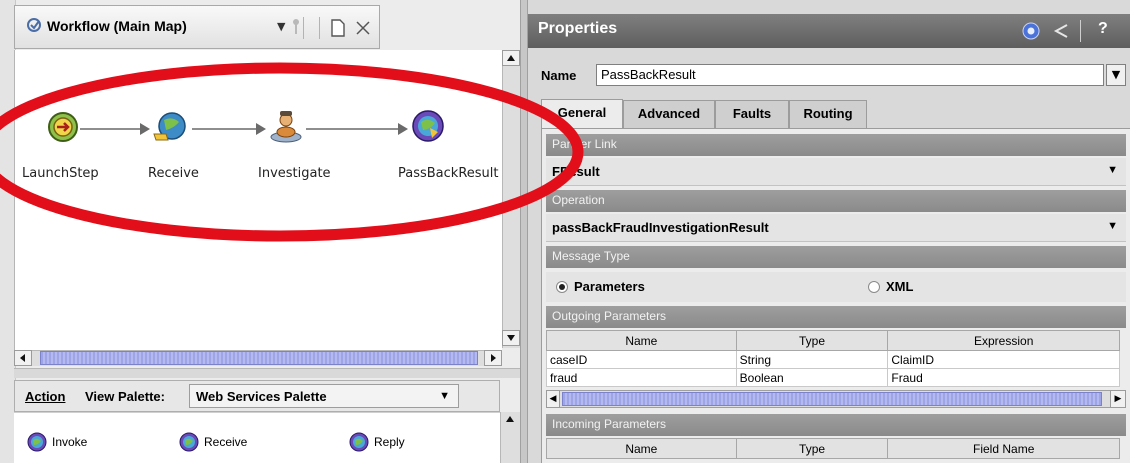 This screenshot has width=1130, height=463. What do you see at coordinates (267, 373) in the screenshot?
I see `pane-splitter` at bounding box center [267, 373].